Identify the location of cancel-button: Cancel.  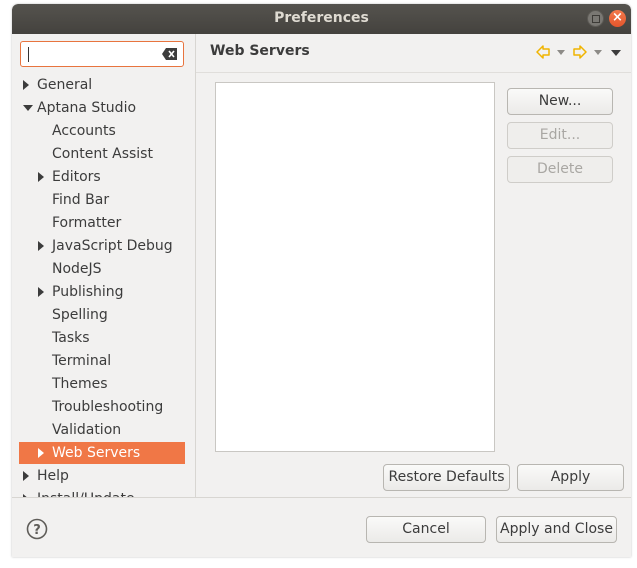
(426, 529).